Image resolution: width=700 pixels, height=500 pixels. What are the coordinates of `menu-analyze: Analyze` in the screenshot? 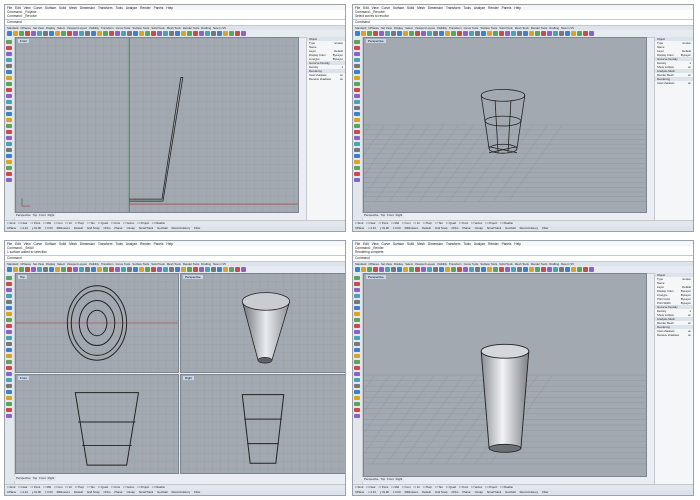 It's located at (131, 244).